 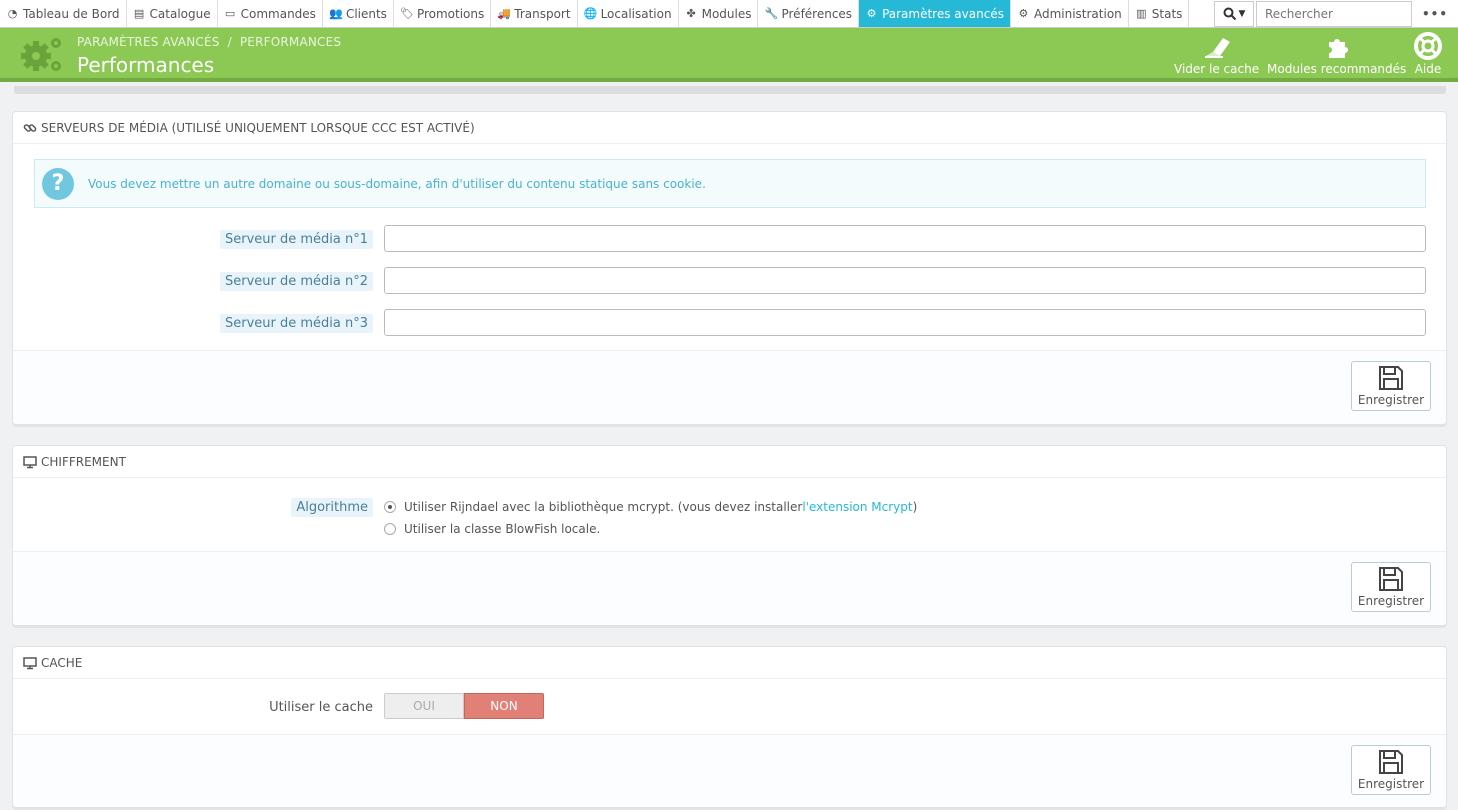 What do you see at coordinates (296, 281) in the screenshot?
I see `media-server-2-label: Serveur de média n°2` at bounding box center [296, 281].